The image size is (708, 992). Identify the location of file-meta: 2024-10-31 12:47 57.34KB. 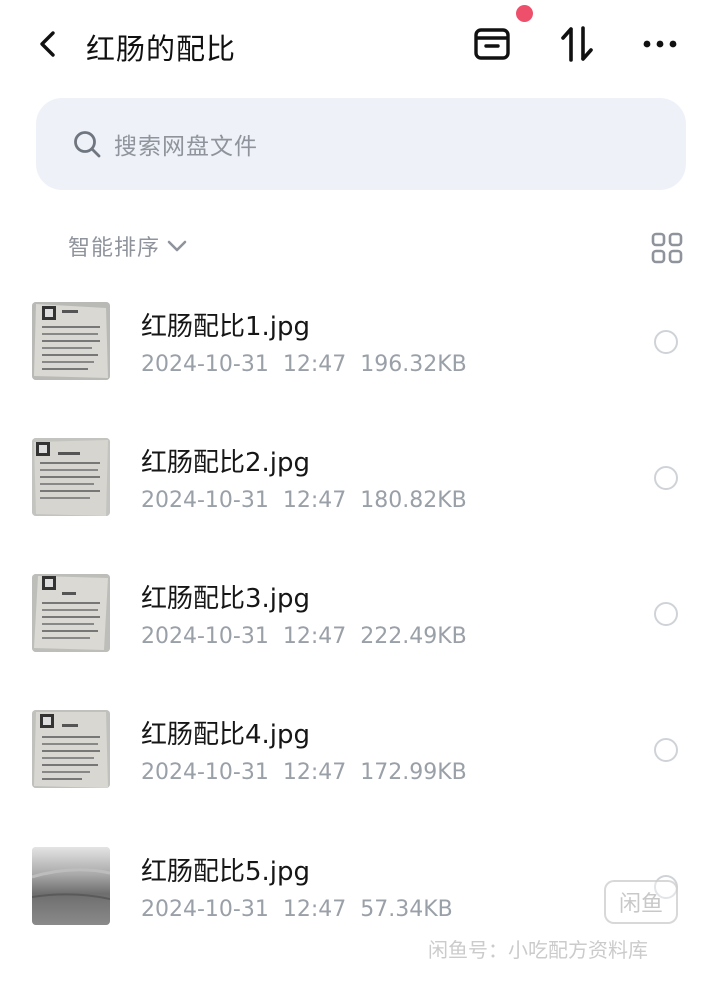
(297, 909).